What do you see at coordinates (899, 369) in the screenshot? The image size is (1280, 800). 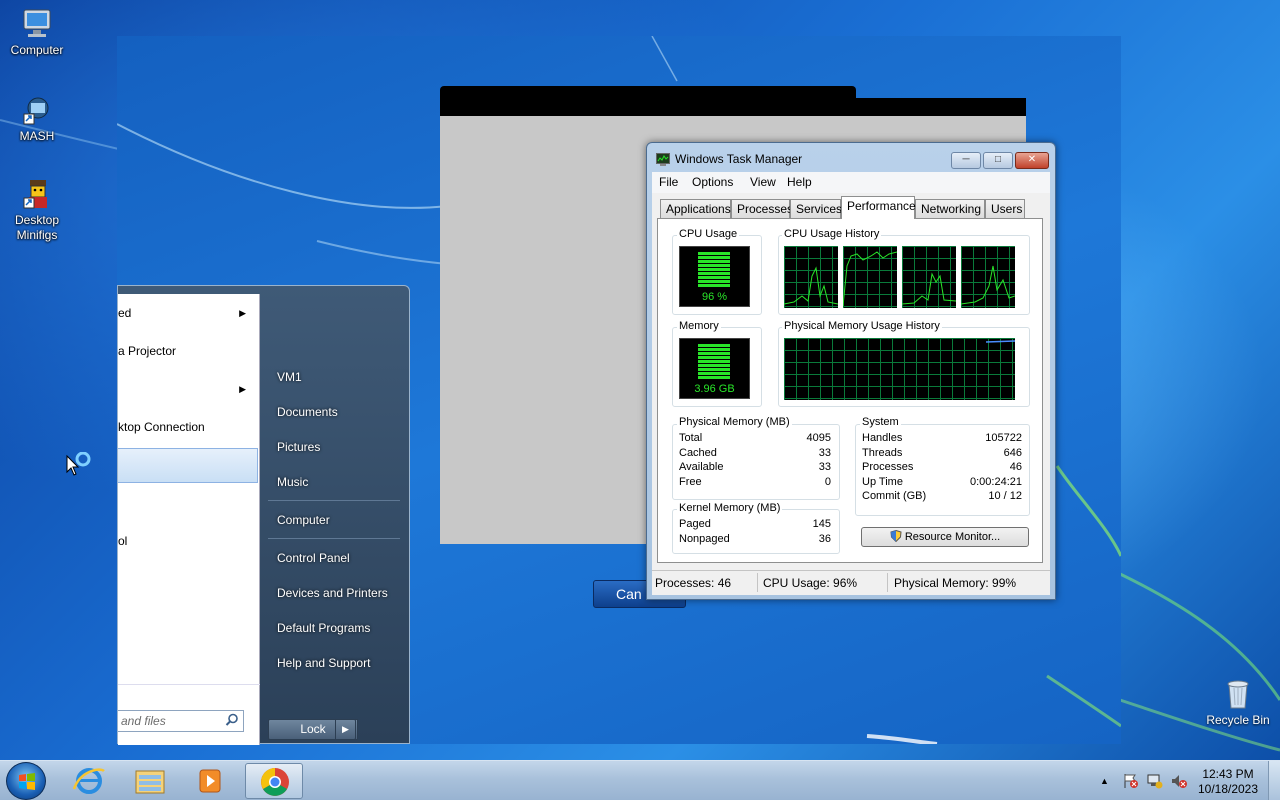 I see `memory-history-graph` at bounding box center [899, 369].